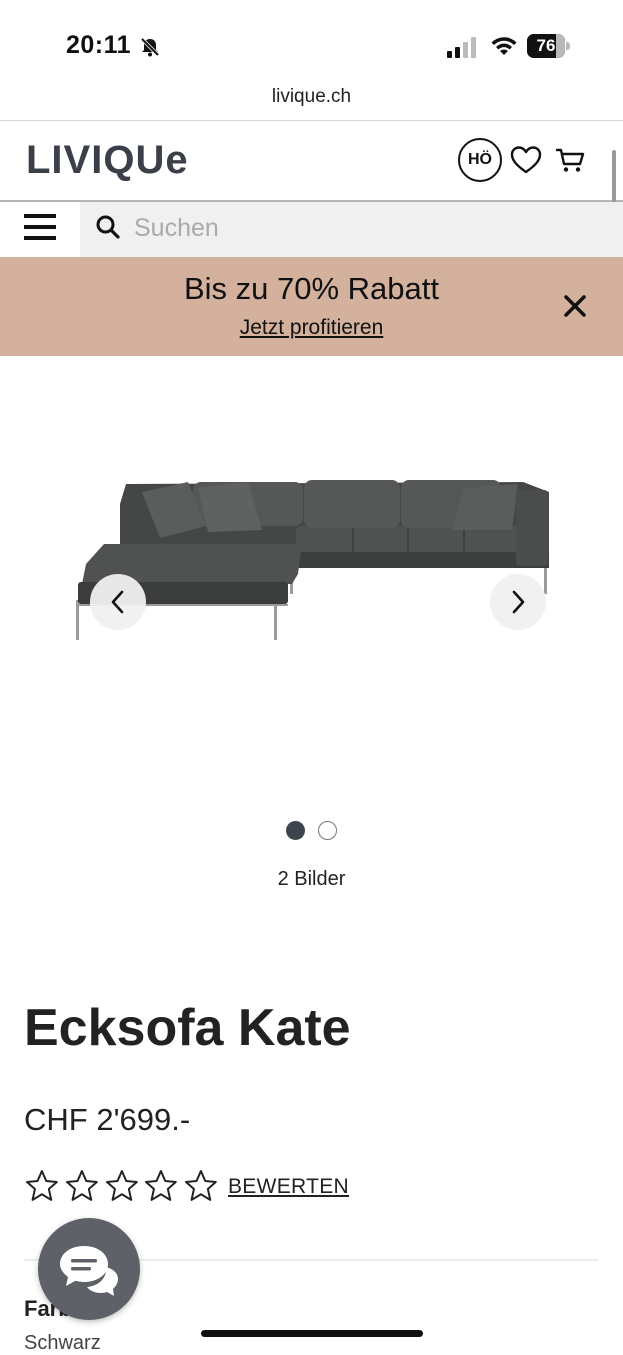 Image resolution: width=623 pixels, height=1355 pixels. I want to click on chevron-right-icon, so click(518, 602).